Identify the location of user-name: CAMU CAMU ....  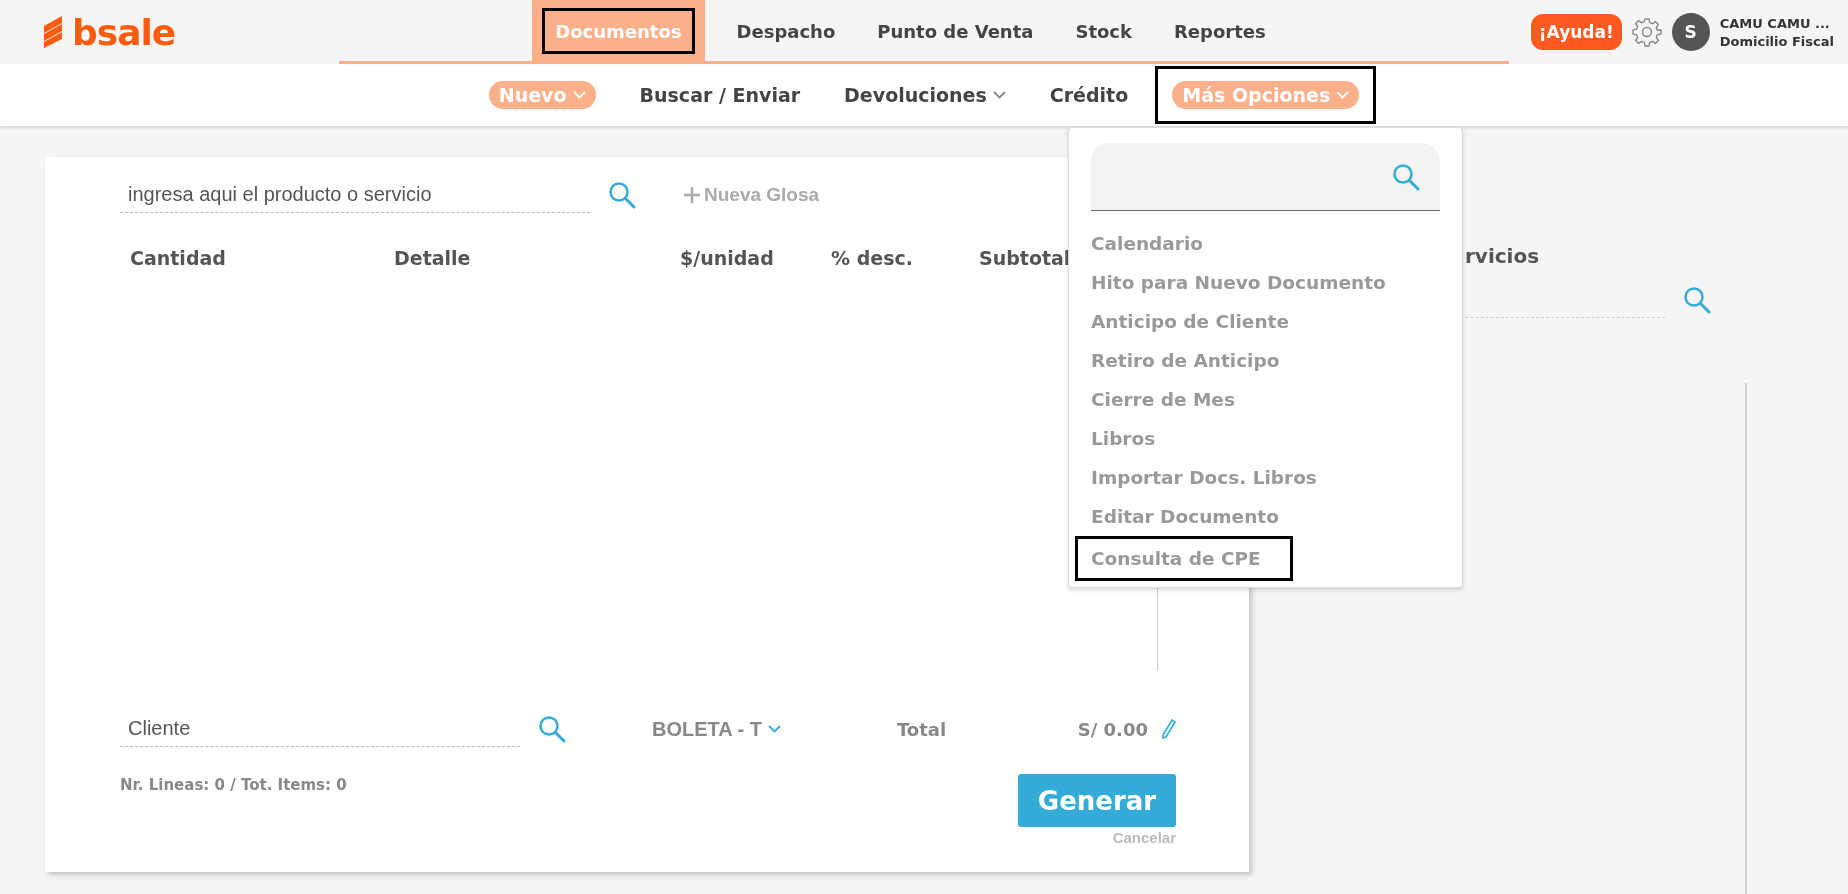
(1775, 23).